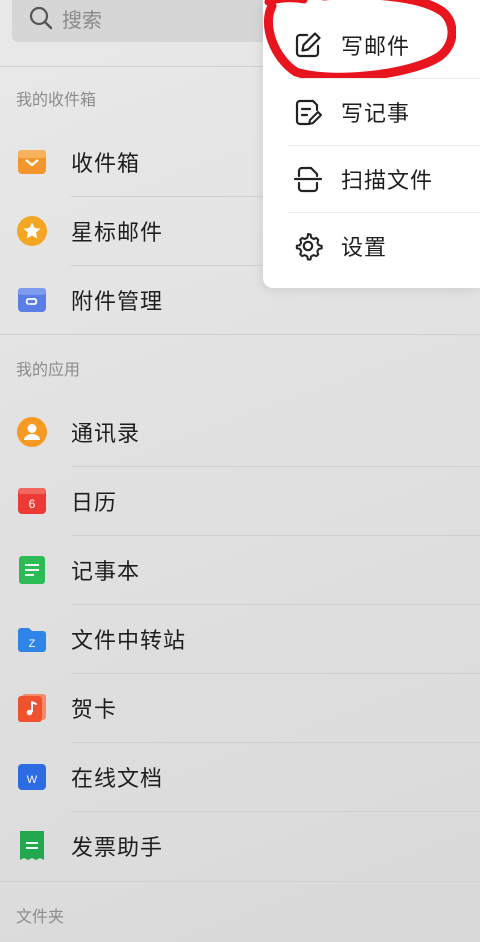  I want to click on star-icon, so click(32, 231).